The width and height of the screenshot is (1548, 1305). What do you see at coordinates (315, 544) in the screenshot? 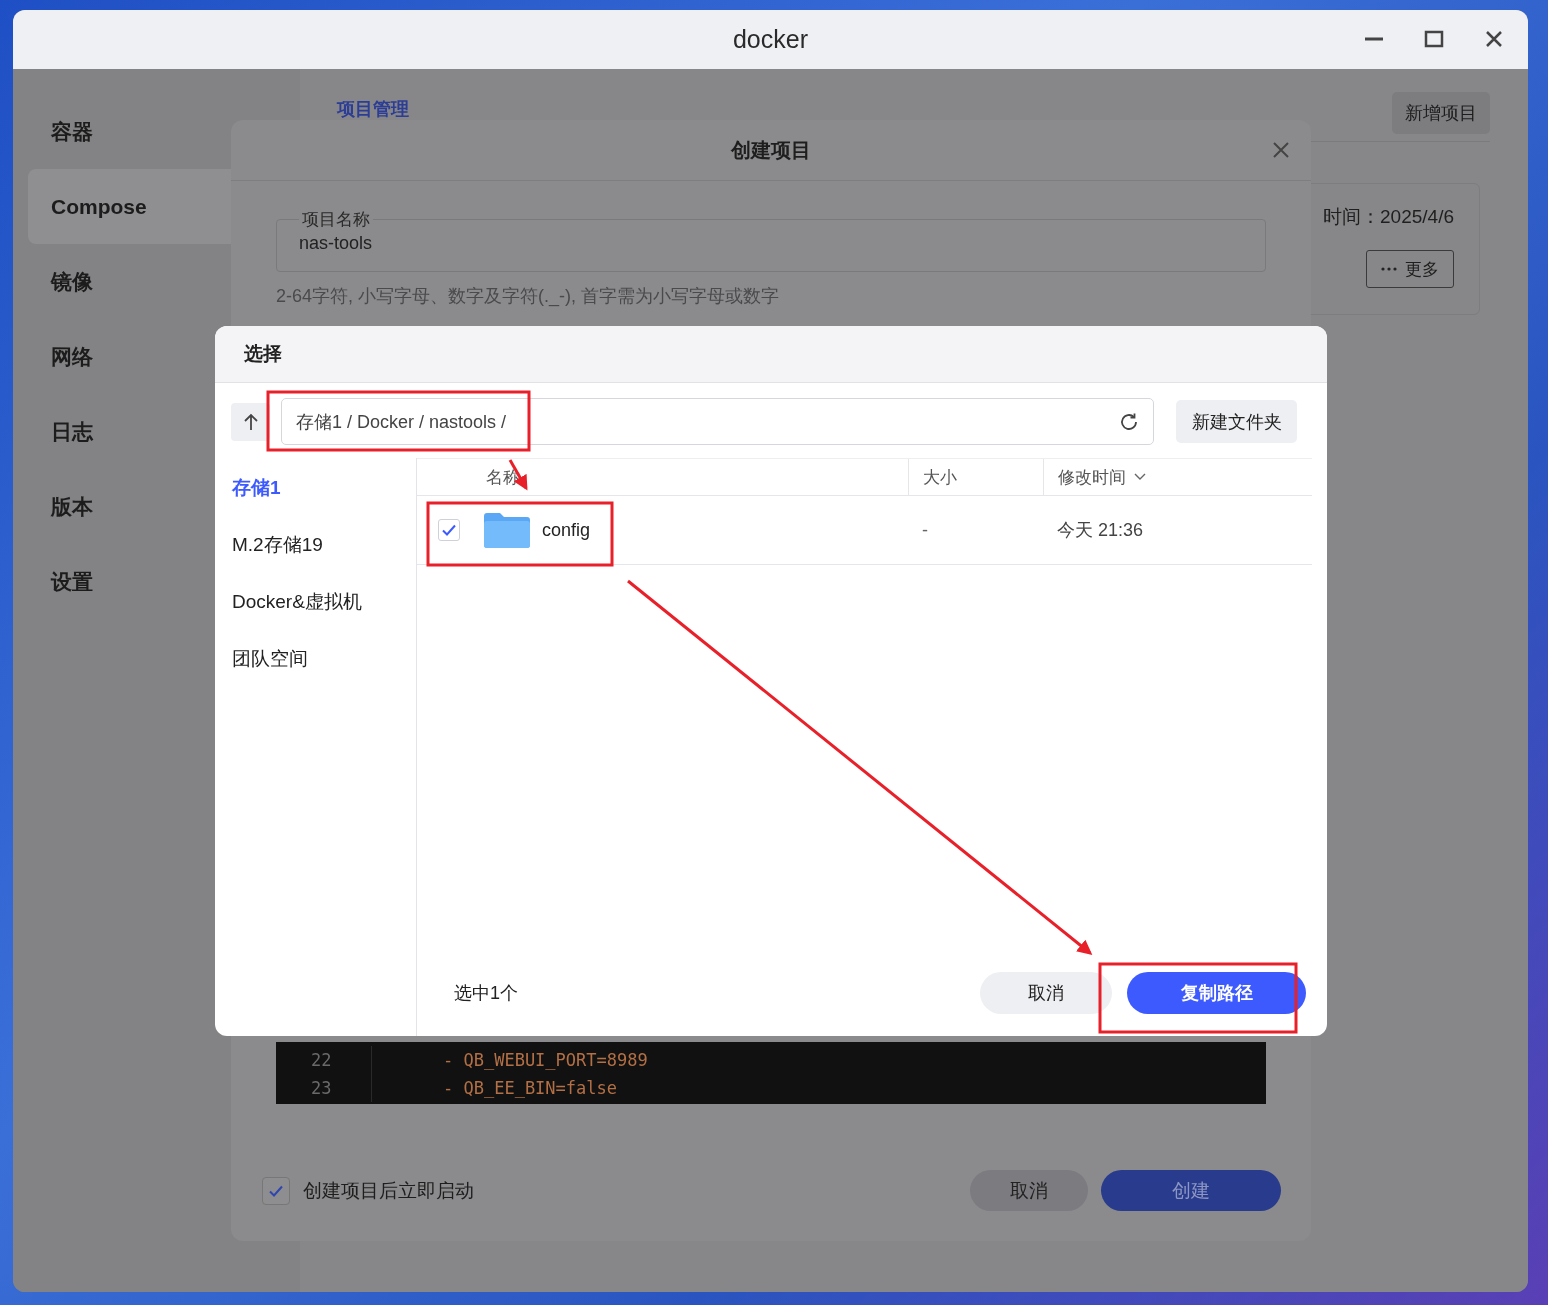
I see `storage-item: M.2存储19` at bounding box center [315, 544].